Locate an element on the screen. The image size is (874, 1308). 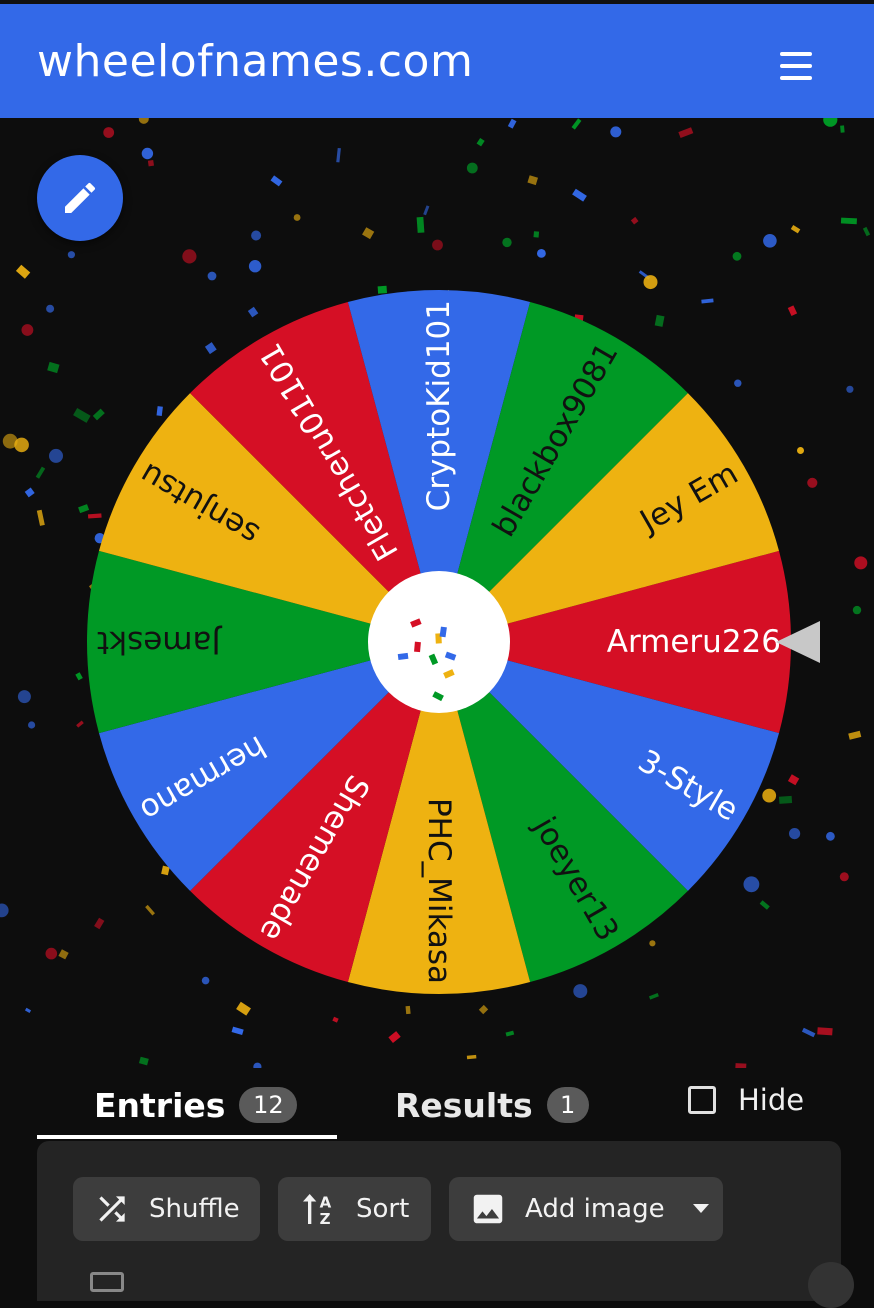
tab-entries: Entries 12 is located at coordinates (196, 1105).